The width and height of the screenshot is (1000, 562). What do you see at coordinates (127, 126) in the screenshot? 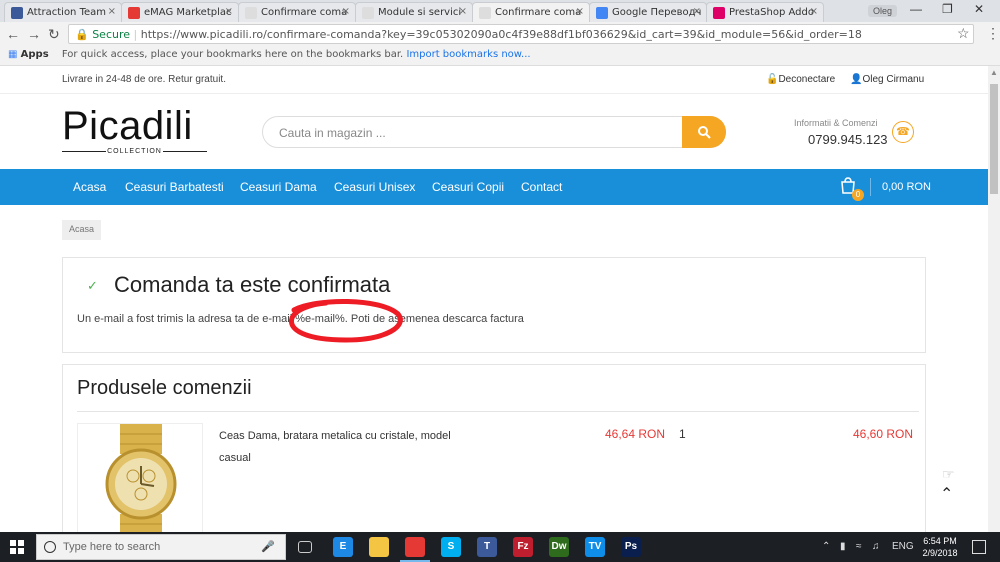
I see `site-logo: Picadili` at bounding box center [127, 126].